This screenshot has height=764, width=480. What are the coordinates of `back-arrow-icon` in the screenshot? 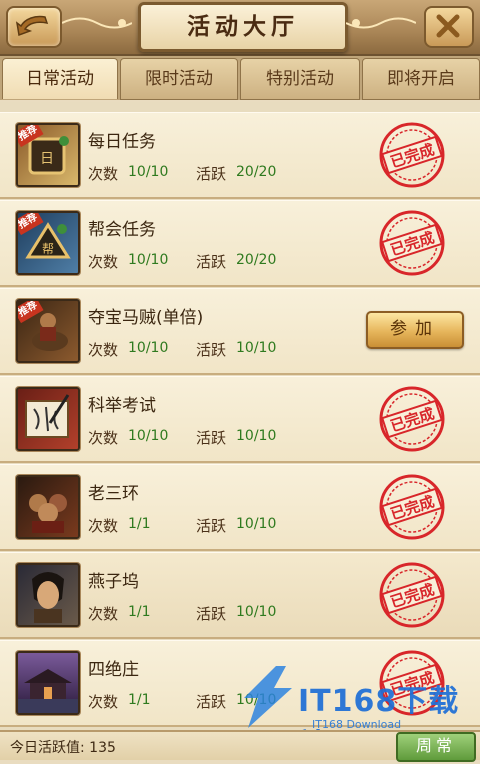 It's located at (32, 26).